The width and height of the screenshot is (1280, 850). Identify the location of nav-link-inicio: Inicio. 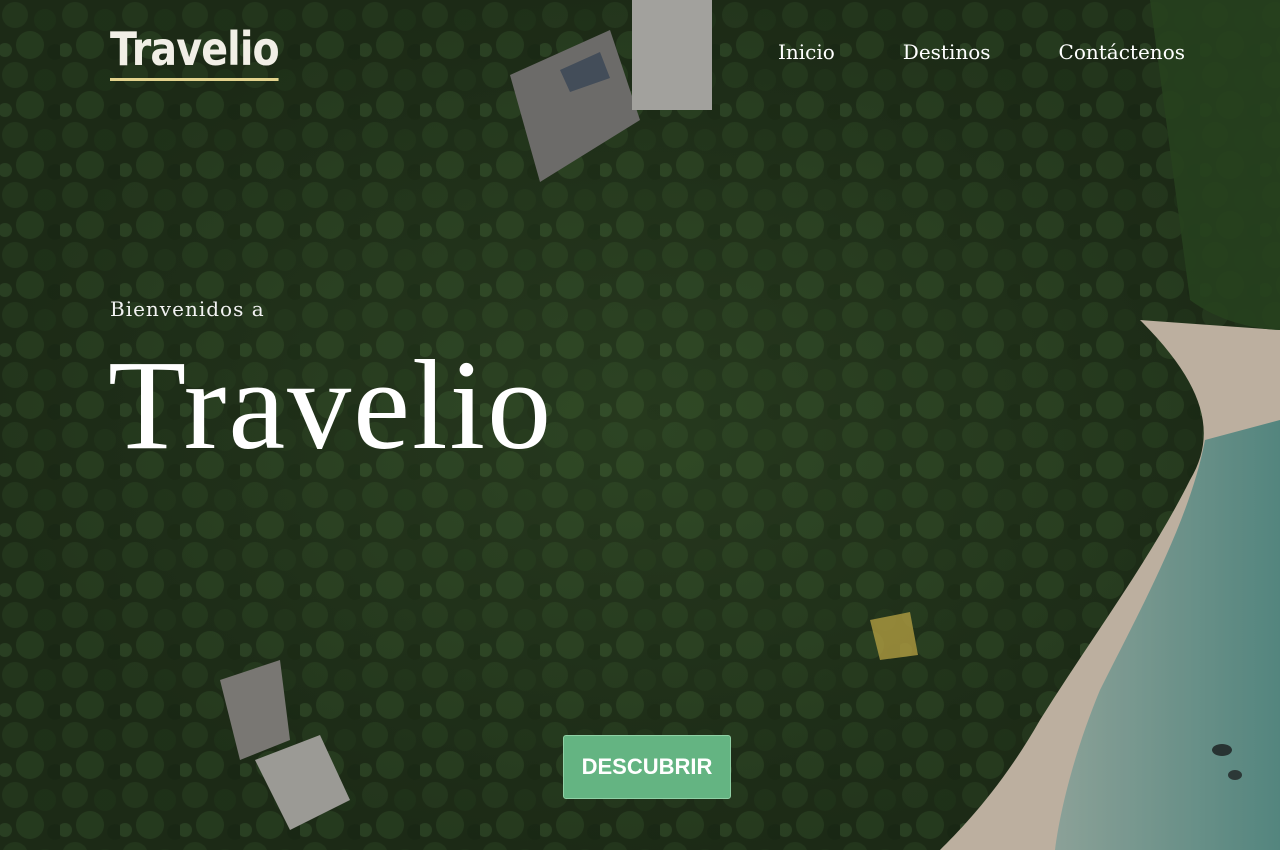
(806, 52).